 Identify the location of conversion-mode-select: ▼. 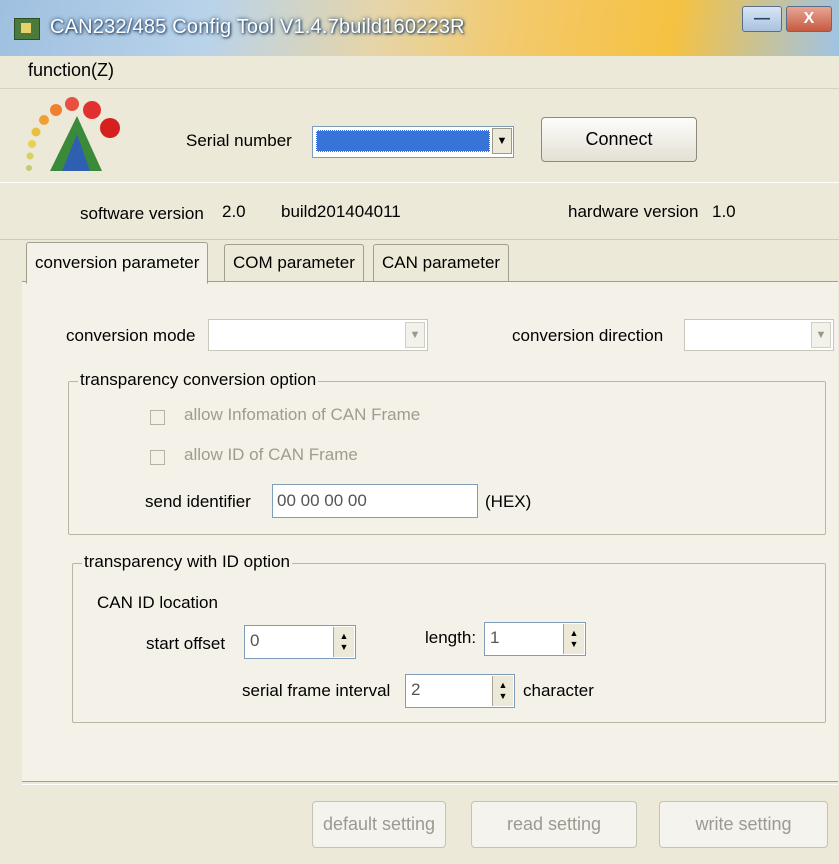
(318, 335).